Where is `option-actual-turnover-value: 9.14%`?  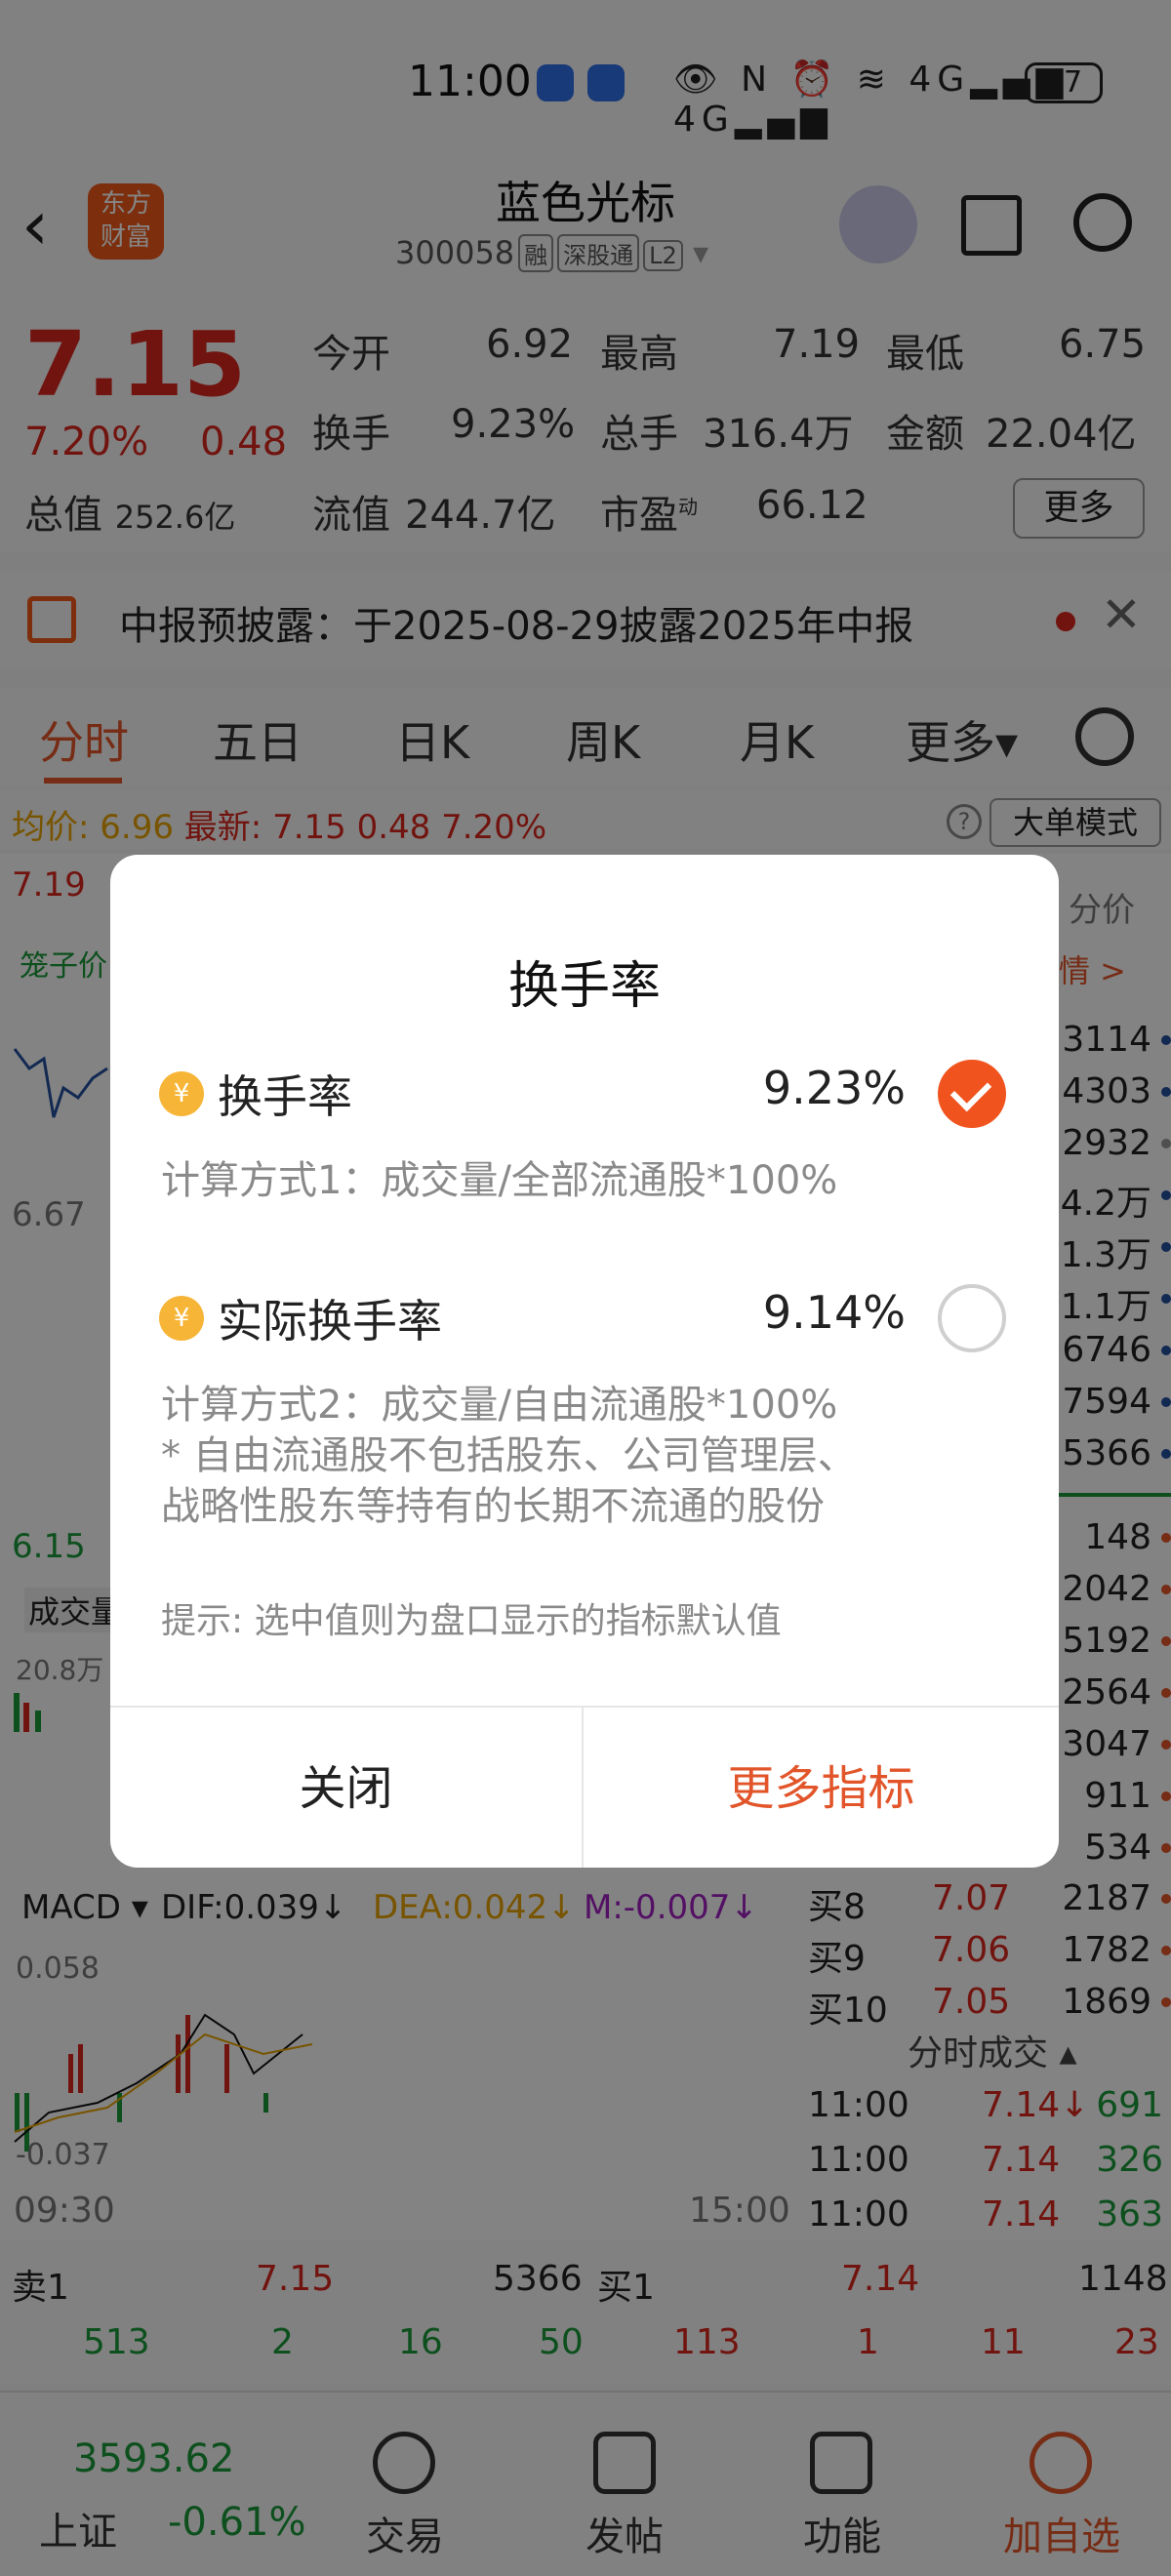 option-actual-turnover-value: 9.14% is located at coordinates (808, 1312).